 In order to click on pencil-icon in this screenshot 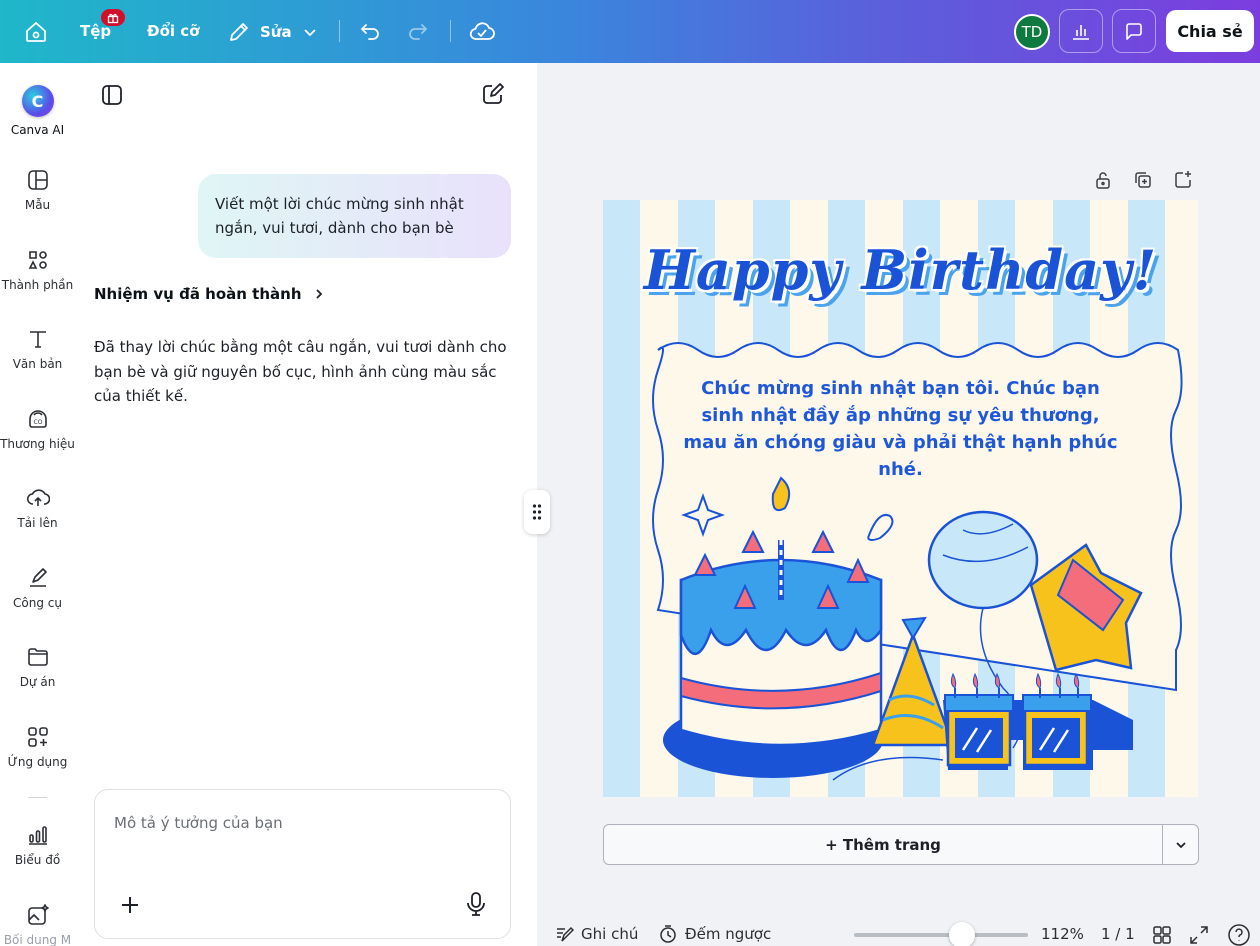, I will do `click(239, 32)`.